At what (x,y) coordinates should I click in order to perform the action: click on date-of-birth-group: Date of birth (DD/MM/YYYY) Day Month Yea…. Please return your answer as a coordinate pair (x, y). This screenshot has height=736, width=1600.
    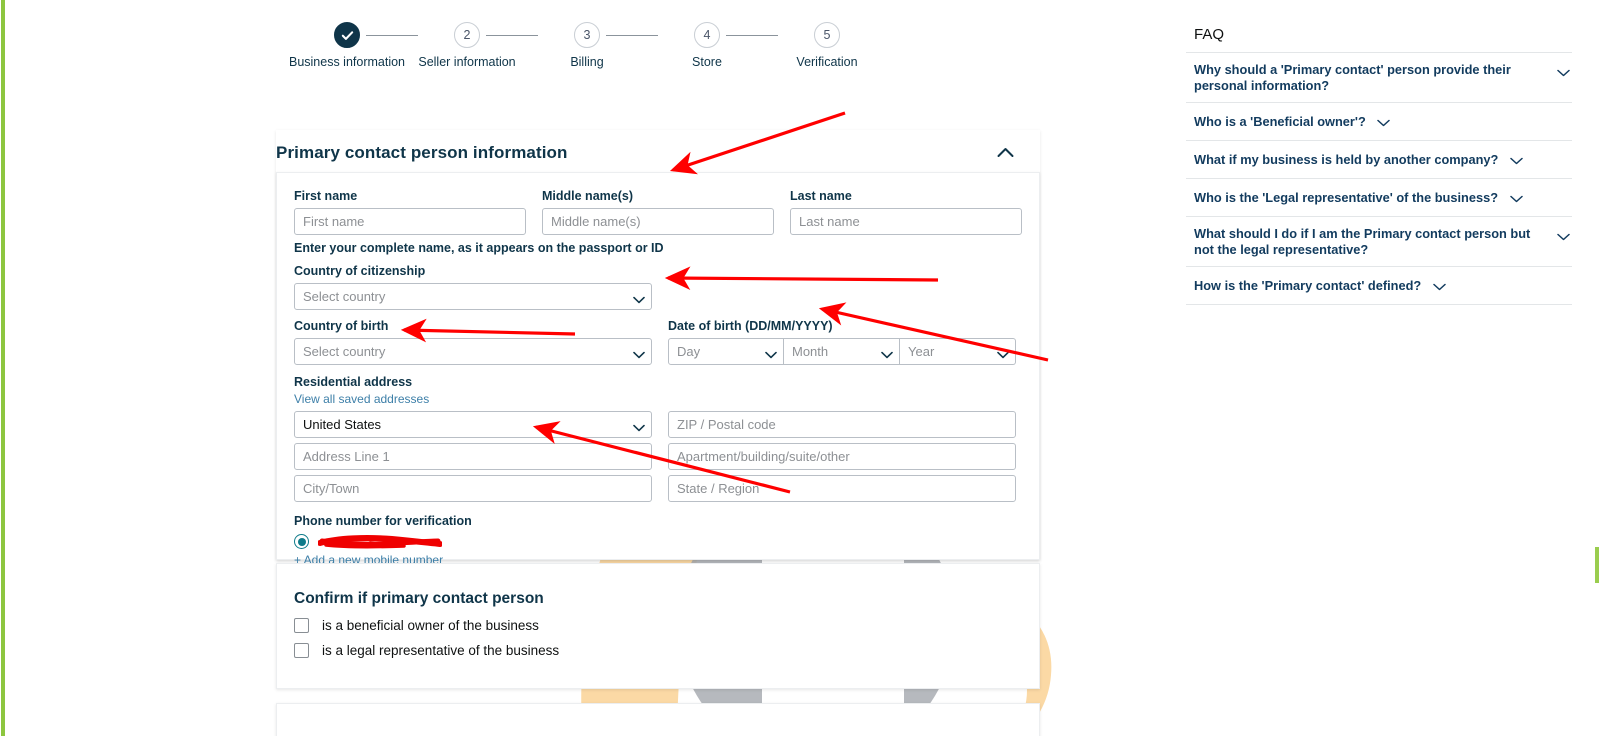
    Looking at the image, I should click on (842, 342).